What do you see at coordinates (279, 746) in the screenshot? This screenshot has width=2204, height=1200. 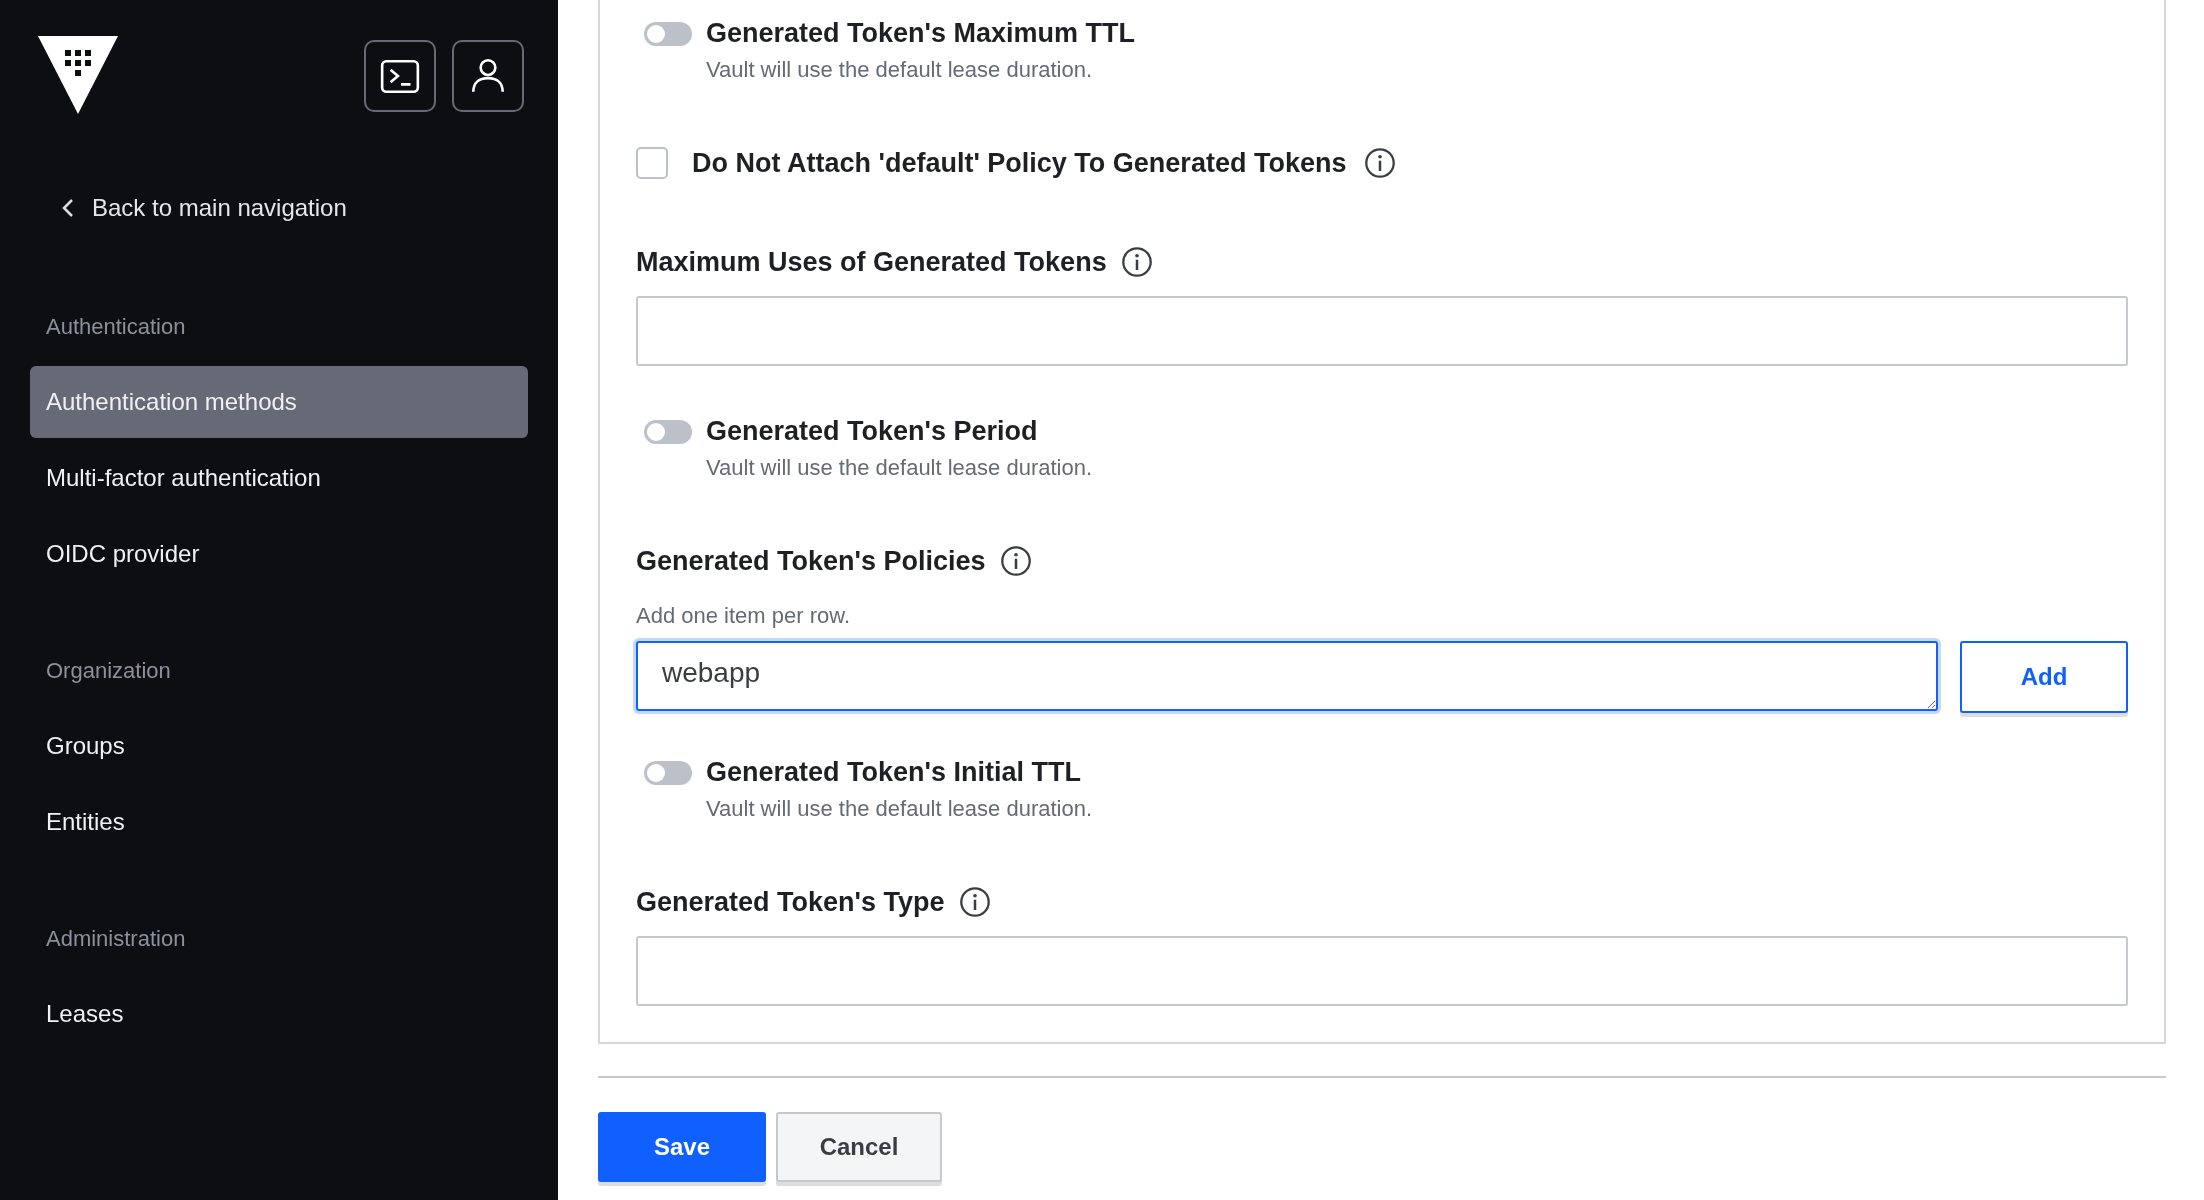 I see `sidebar-item: Groups` at bounding box center [279, 746].